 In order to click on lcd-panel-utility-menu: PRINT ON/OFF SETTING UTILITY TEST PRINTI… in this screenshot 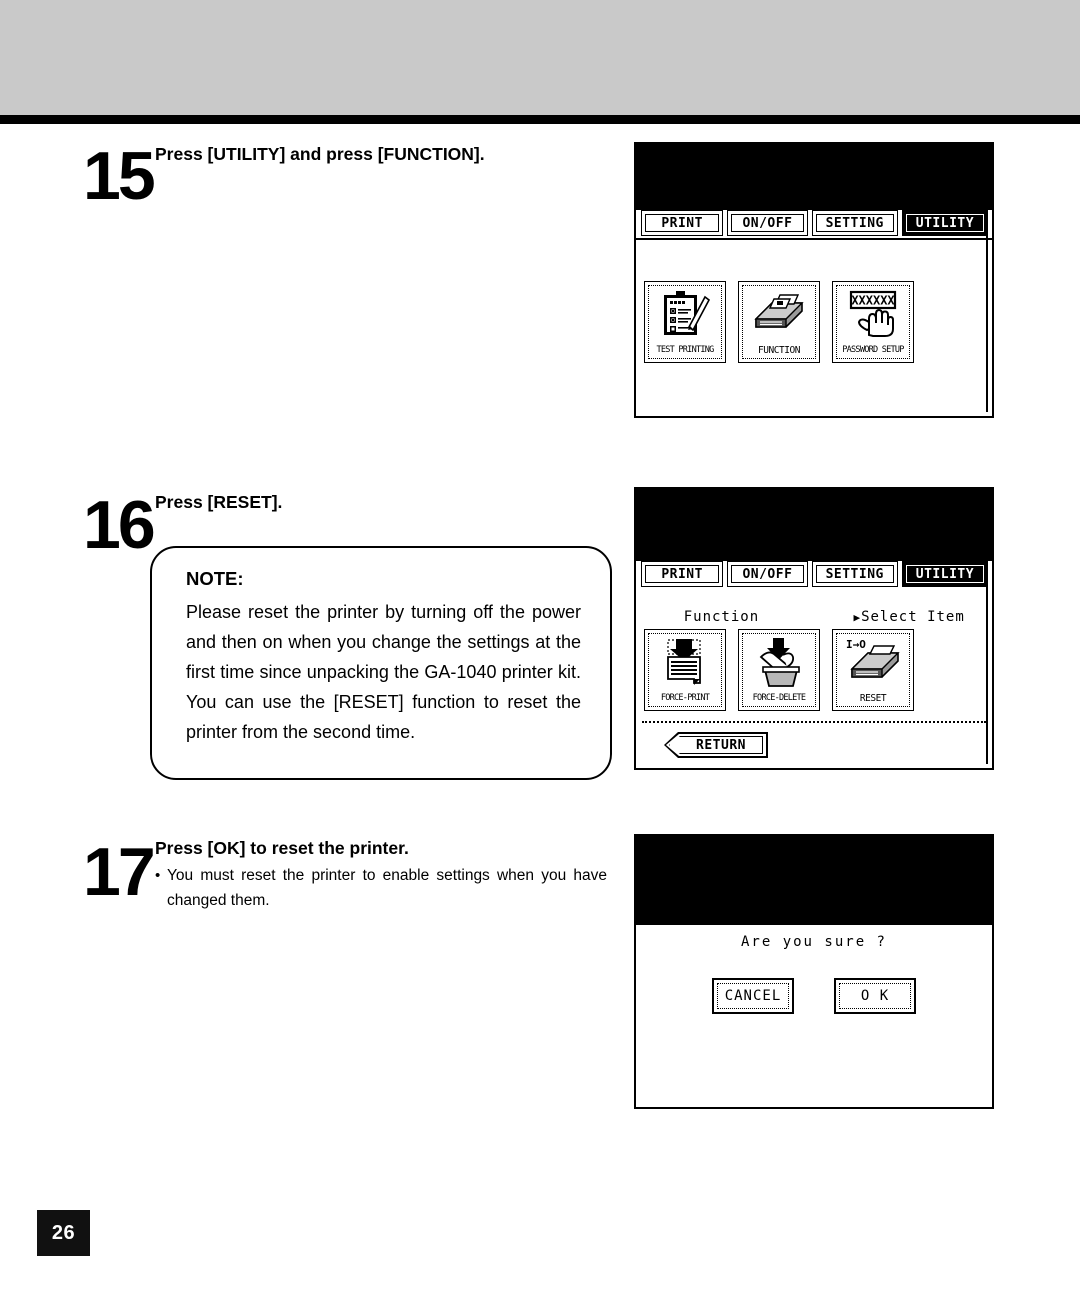, I will do `click(814, 280)`.